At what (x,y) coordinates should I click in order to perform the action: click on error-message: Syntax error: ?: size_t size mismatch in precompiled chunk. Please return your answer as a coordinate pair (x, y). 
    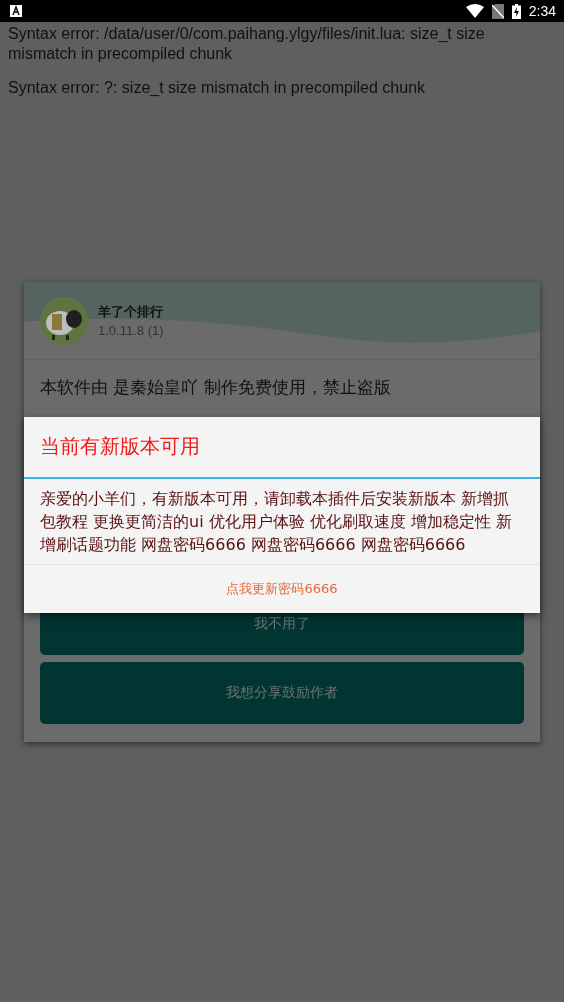
    Looking at the image, I should click on (217, 88).